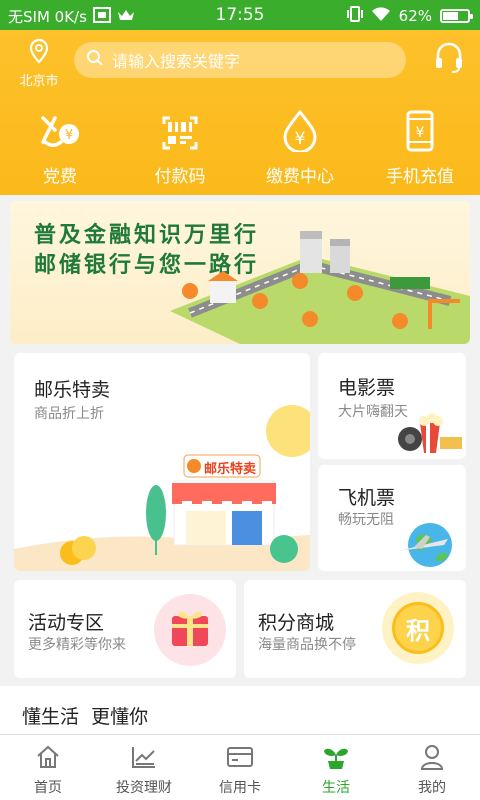 The width and height of the screenshot is (480, 800). Describe the element at coordinates (320, 287) in the screenshot. I see `banner-city-illustration` at that location.